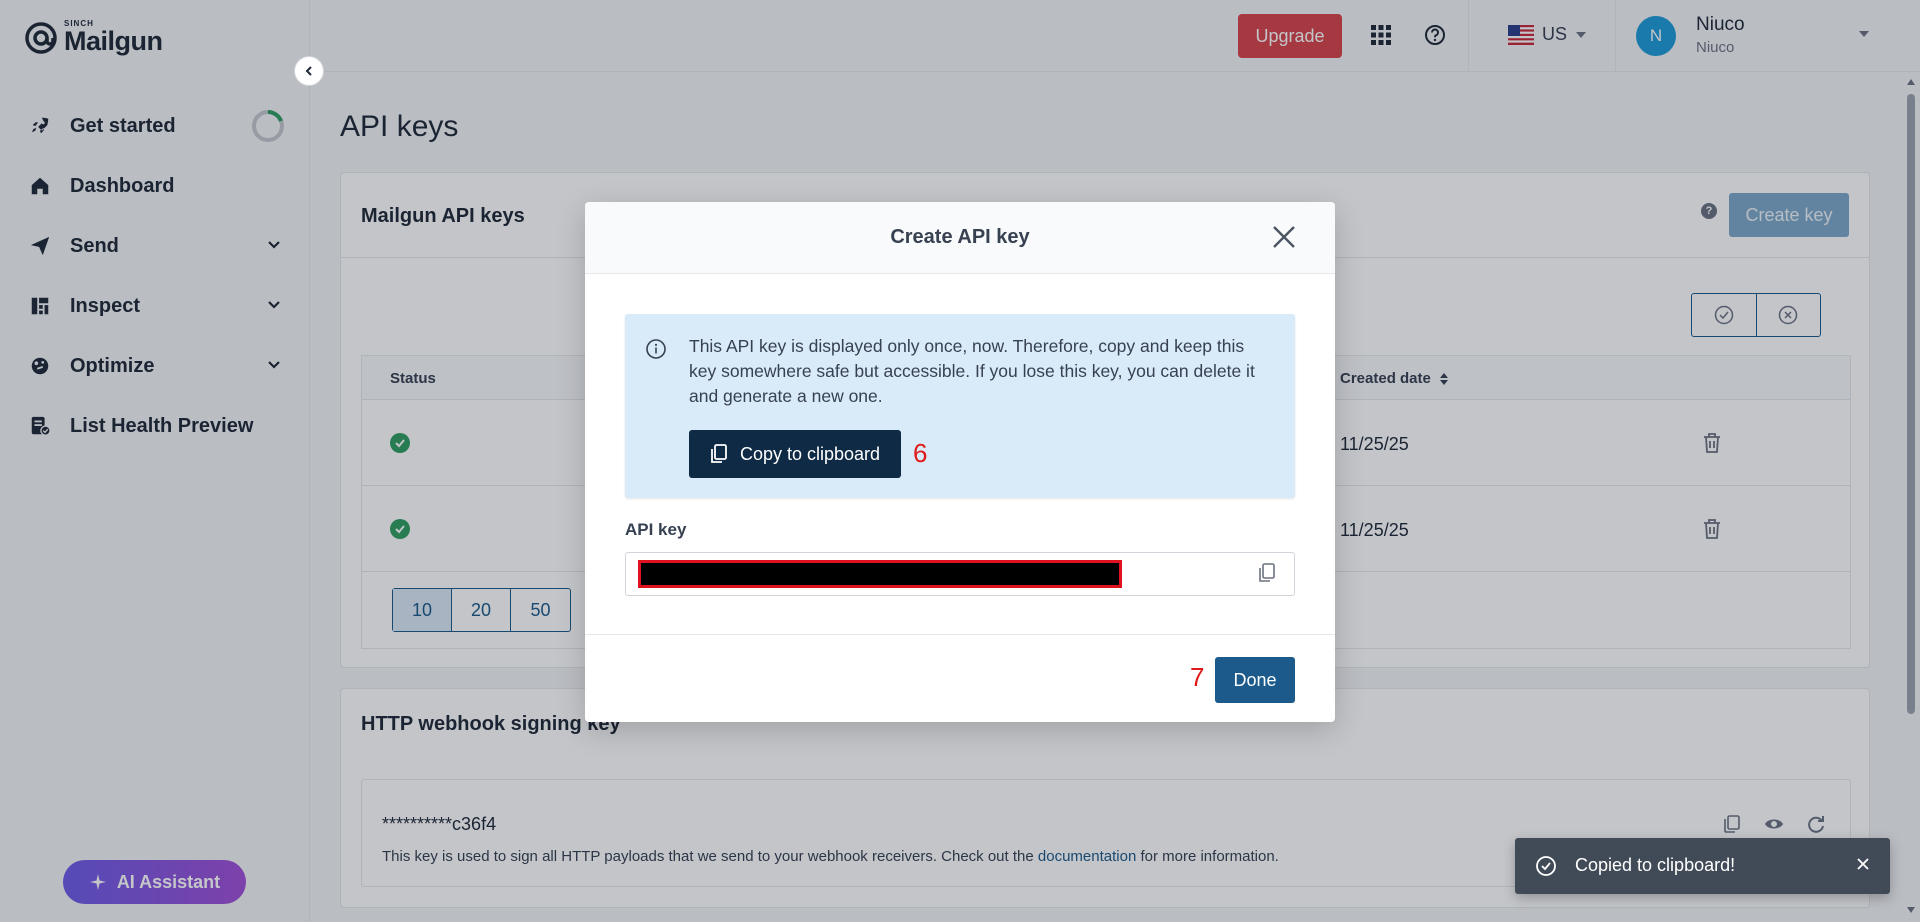 The height and width of the screenshot is (922, 1920). I want to click on check-circle-icon, so click(1546, 866).